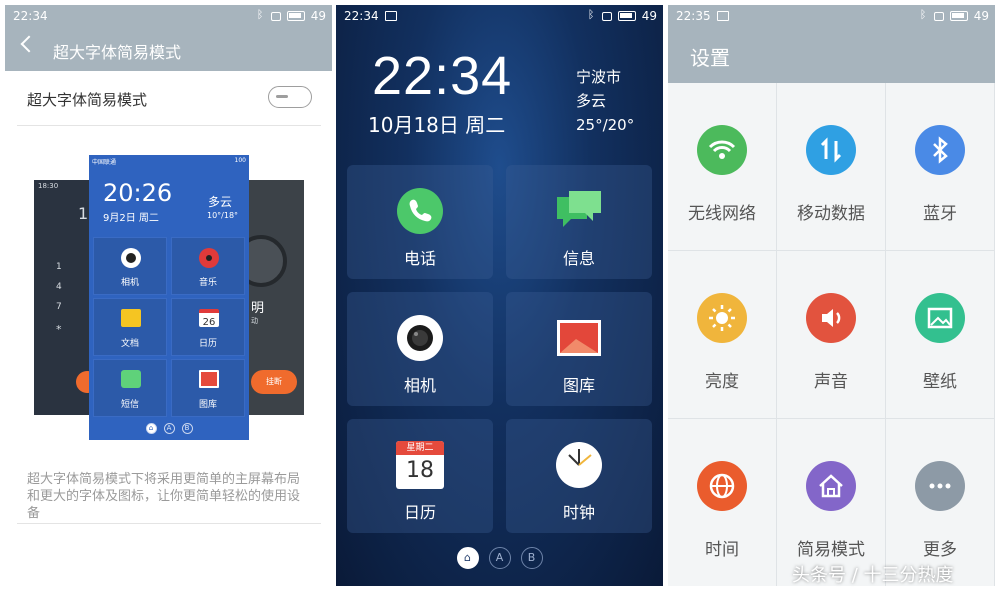  I want to click on preview-tile-label: 音乐, so click(207, 283).